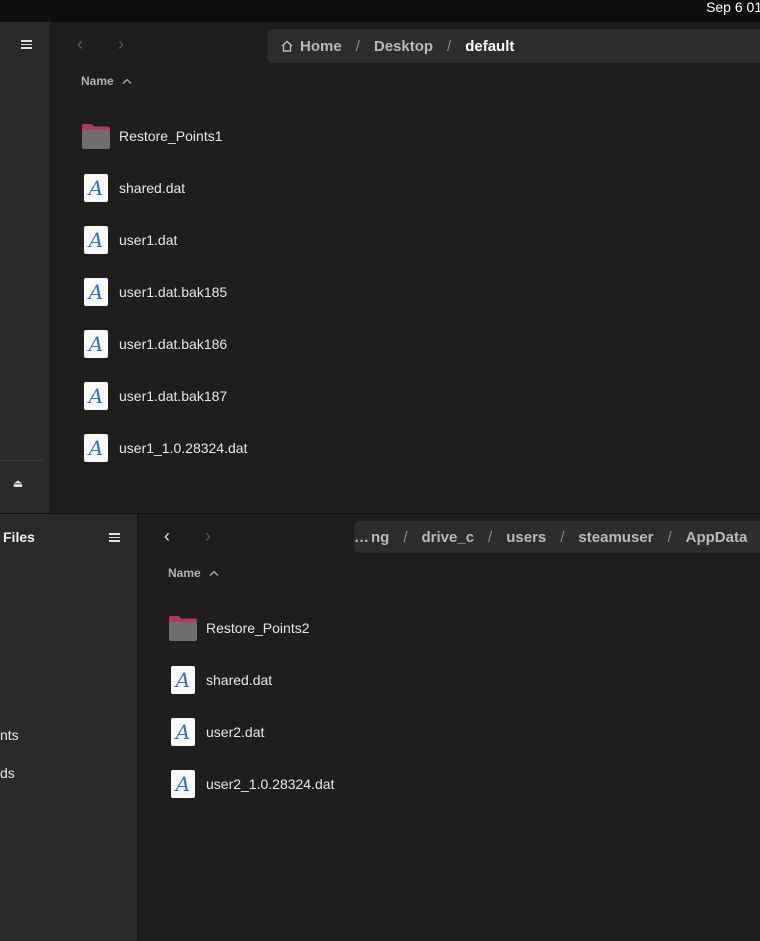  I want to click on file-name: user1.dat.bak185, so click(173, 292).